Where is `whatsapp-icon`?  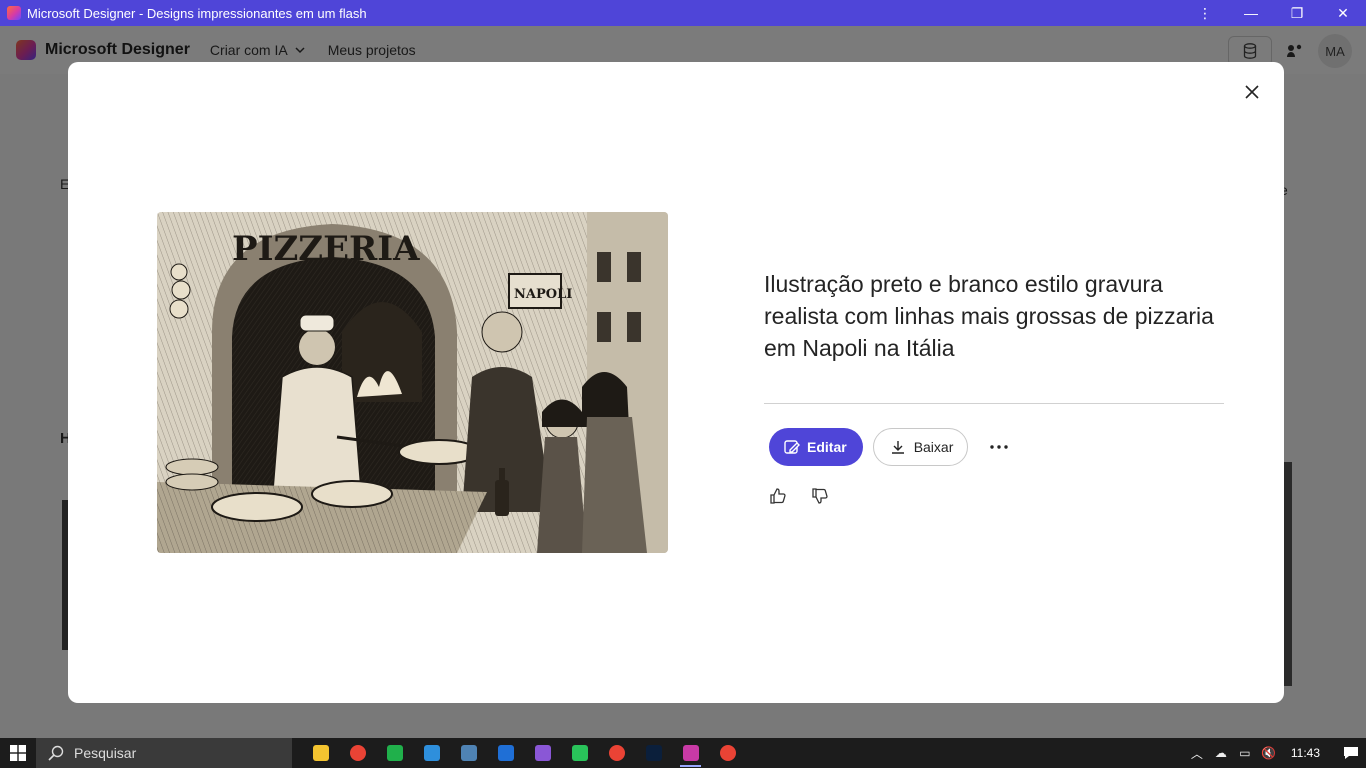
whatsapp-icon is located at coordinates (579, 753).